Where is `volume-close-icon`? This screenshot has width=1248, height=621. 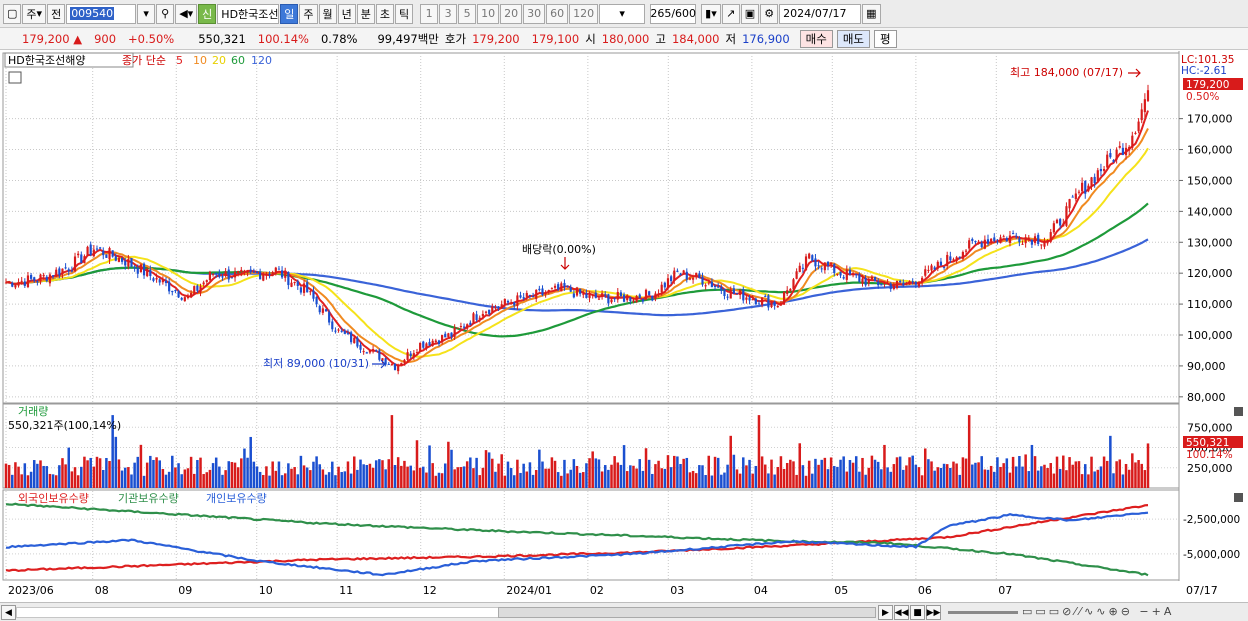
volume-close-icon is located at coordinates (1238, 411).